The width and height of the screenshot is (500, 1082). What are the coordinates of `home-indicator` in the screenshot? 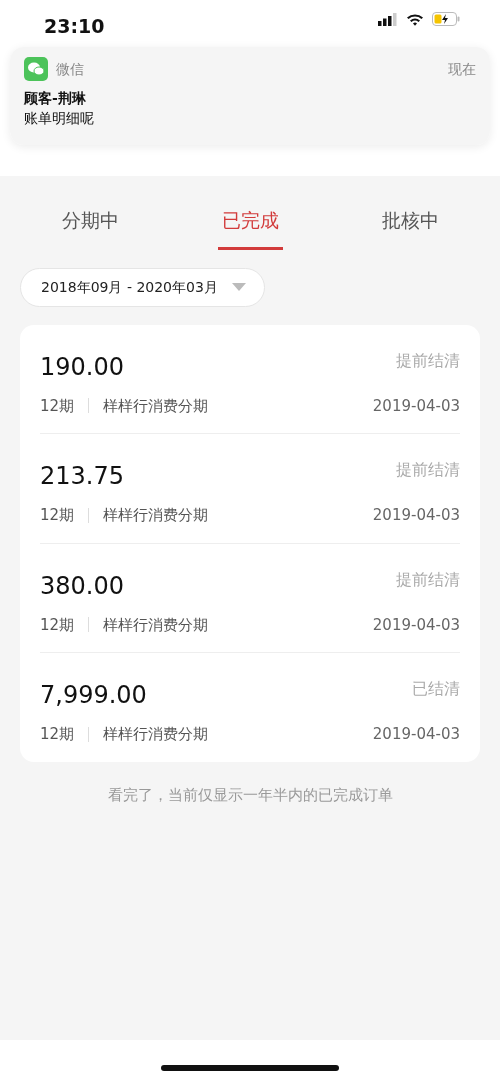 It's located at (250, 1068).